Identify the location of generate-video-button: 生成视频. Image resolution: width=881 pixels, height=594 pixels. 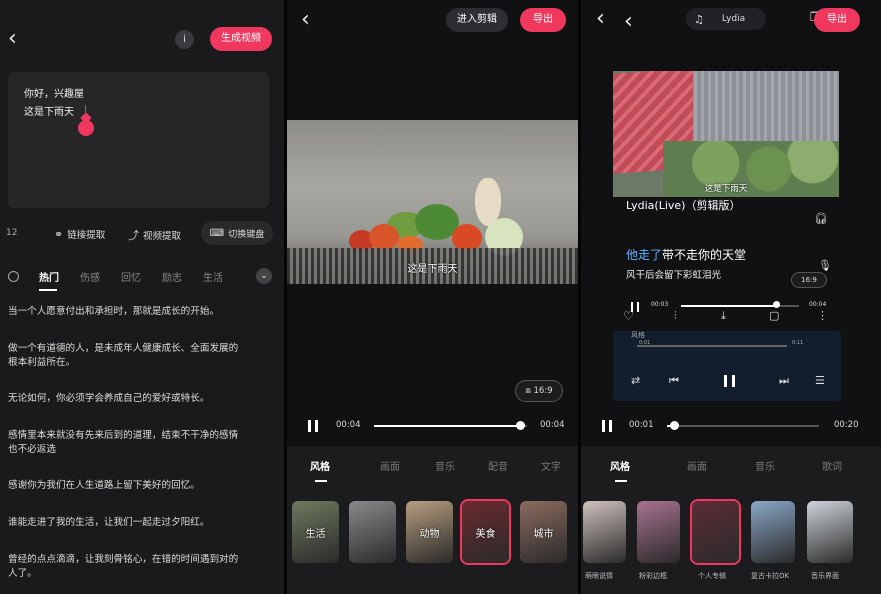
(241, 39).